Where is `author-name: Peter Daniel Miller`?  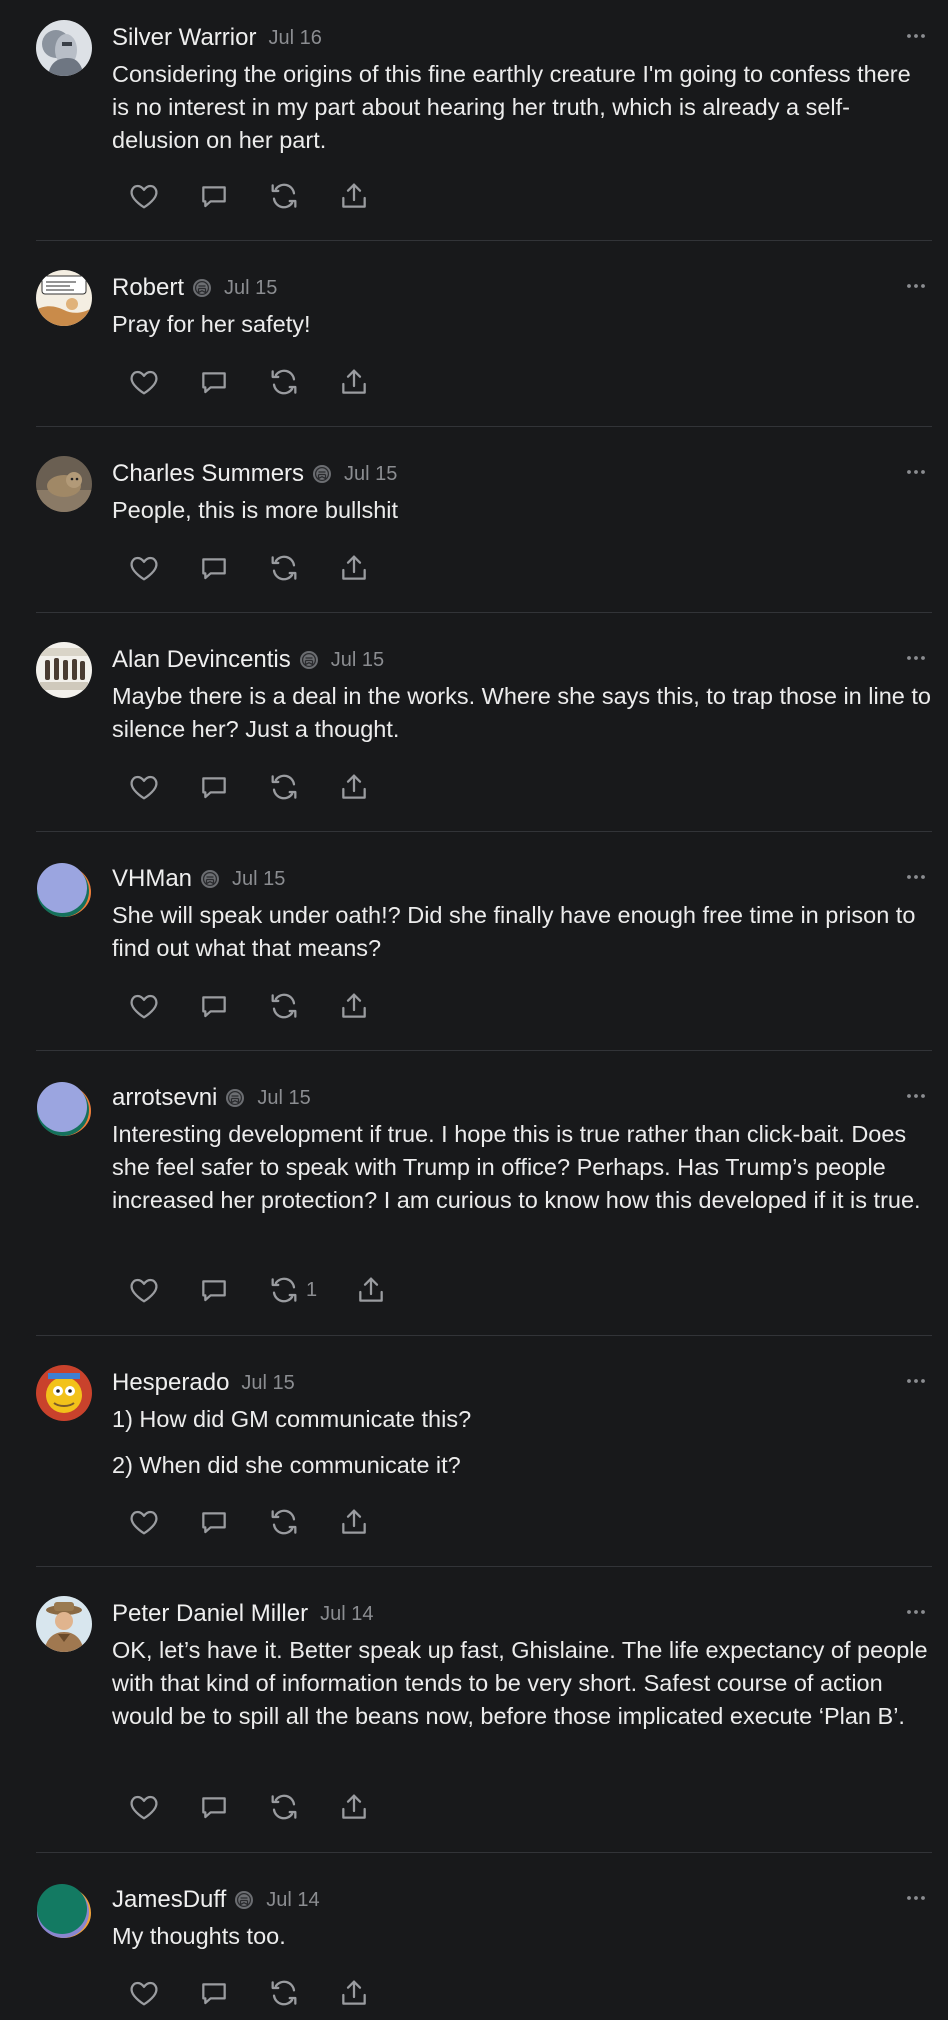
author-name: Peter Daniel Miller is located at coordinates (210, 1614).